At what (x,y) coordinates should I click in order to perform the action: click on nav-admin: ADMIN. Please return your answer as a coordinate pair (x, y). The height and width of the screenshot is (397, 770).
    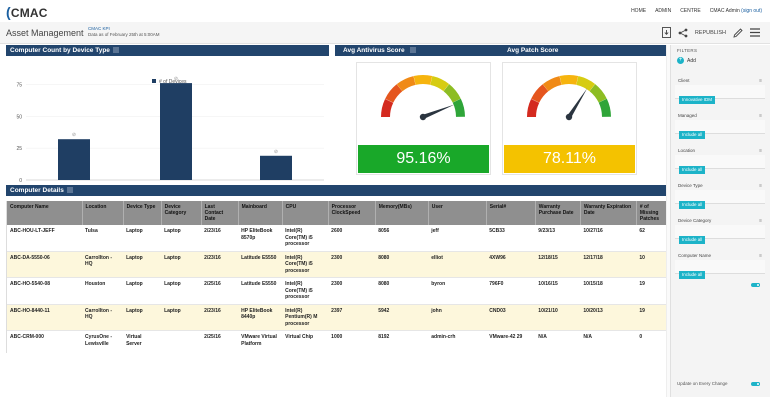
    Looking at the image, I should click on (663, 11).